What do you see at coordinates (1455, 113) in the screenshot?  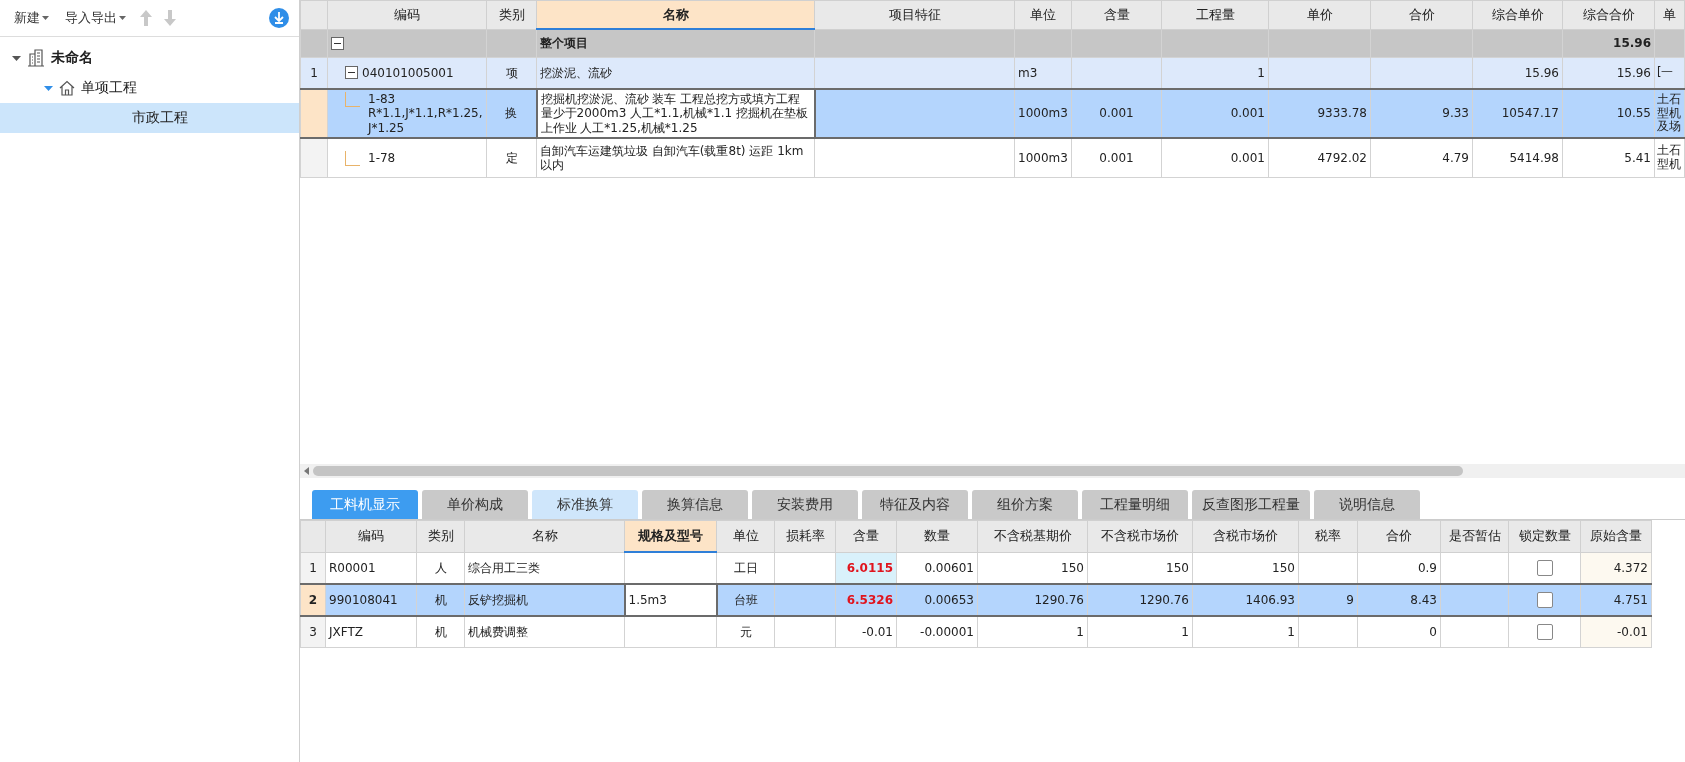 I see `table-cell: 9.33` at bounding box center [1455, 113].